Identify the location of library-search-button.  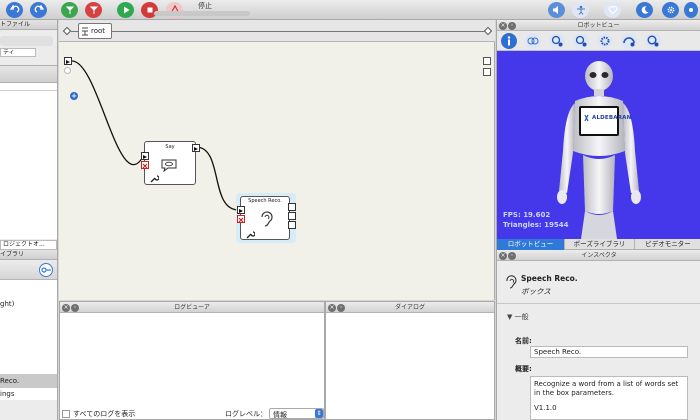
(46, 270).